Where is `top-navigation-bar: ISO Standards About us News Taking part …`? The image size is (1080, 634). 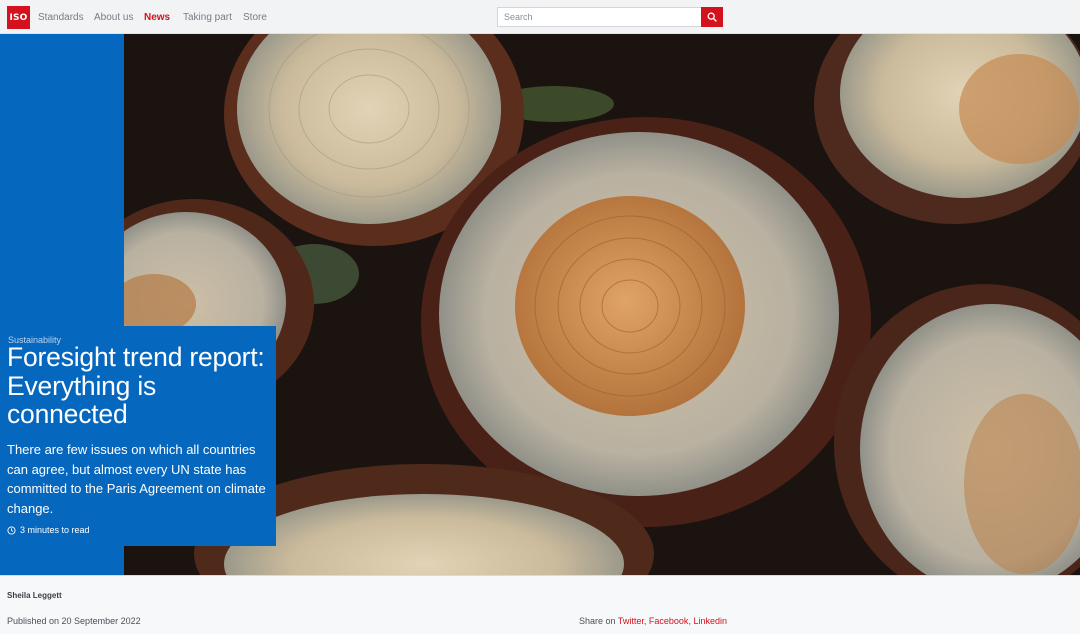 top-navigation-bar: ISO Standards About us News Taking part … is located at coordinates (540, 17).